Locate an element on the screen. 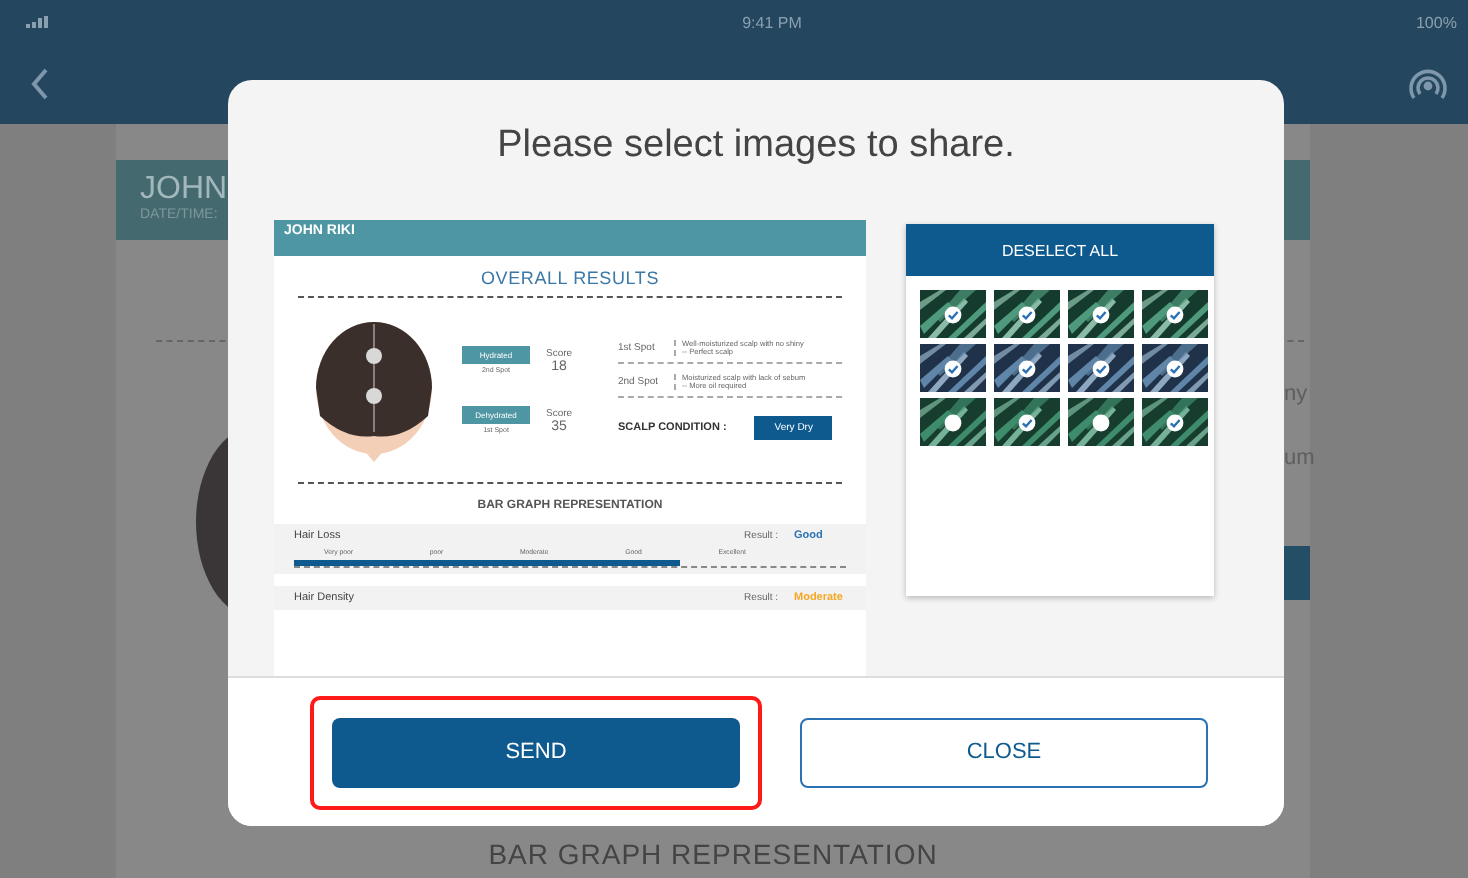 The image size is (1468, 878). report-heading: OVERALL RESULTS is located at coordinates (570, 278).